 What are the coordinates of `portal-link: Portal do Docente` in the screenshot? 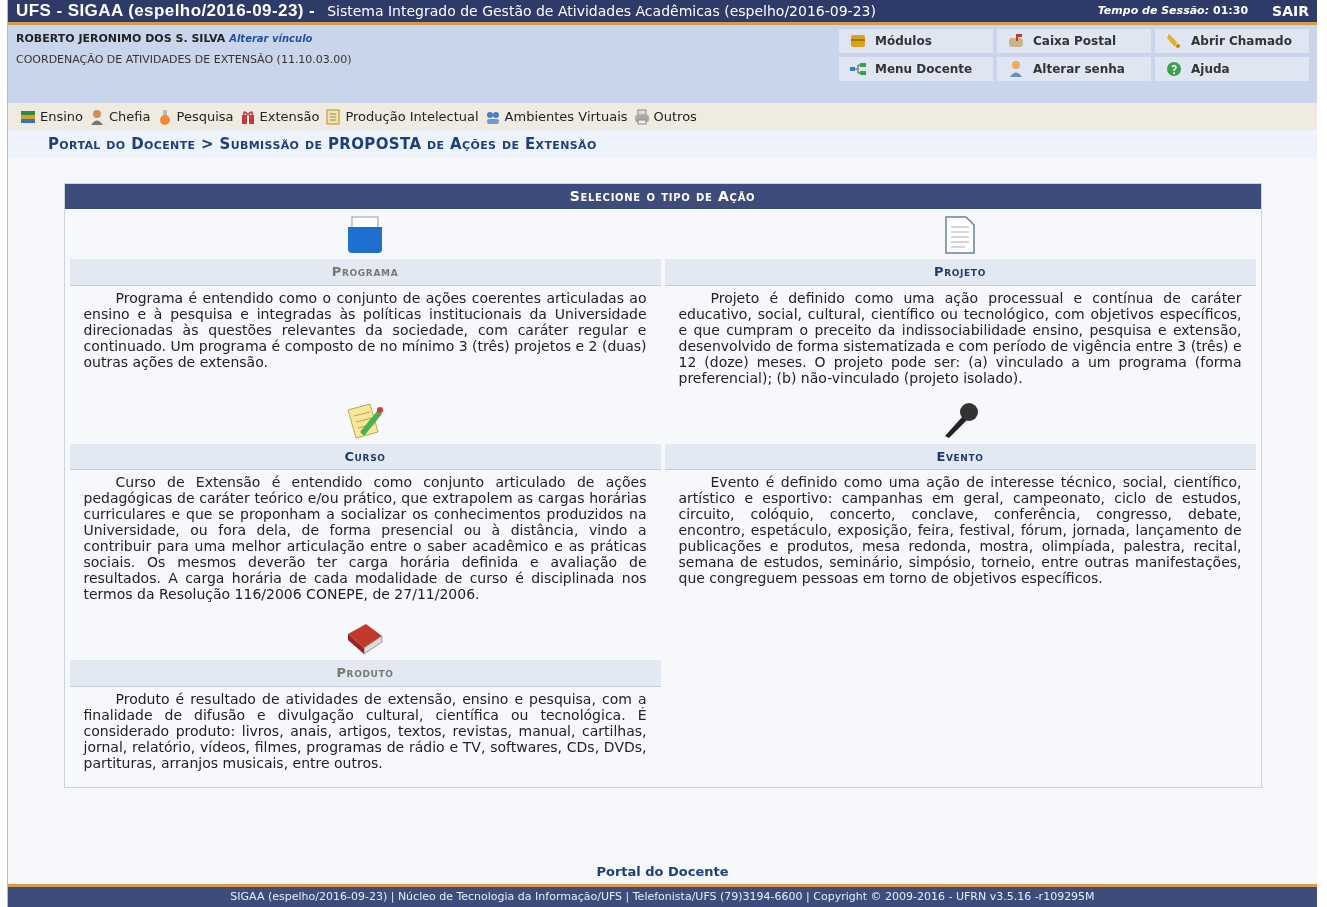 It's located at (662, 871).